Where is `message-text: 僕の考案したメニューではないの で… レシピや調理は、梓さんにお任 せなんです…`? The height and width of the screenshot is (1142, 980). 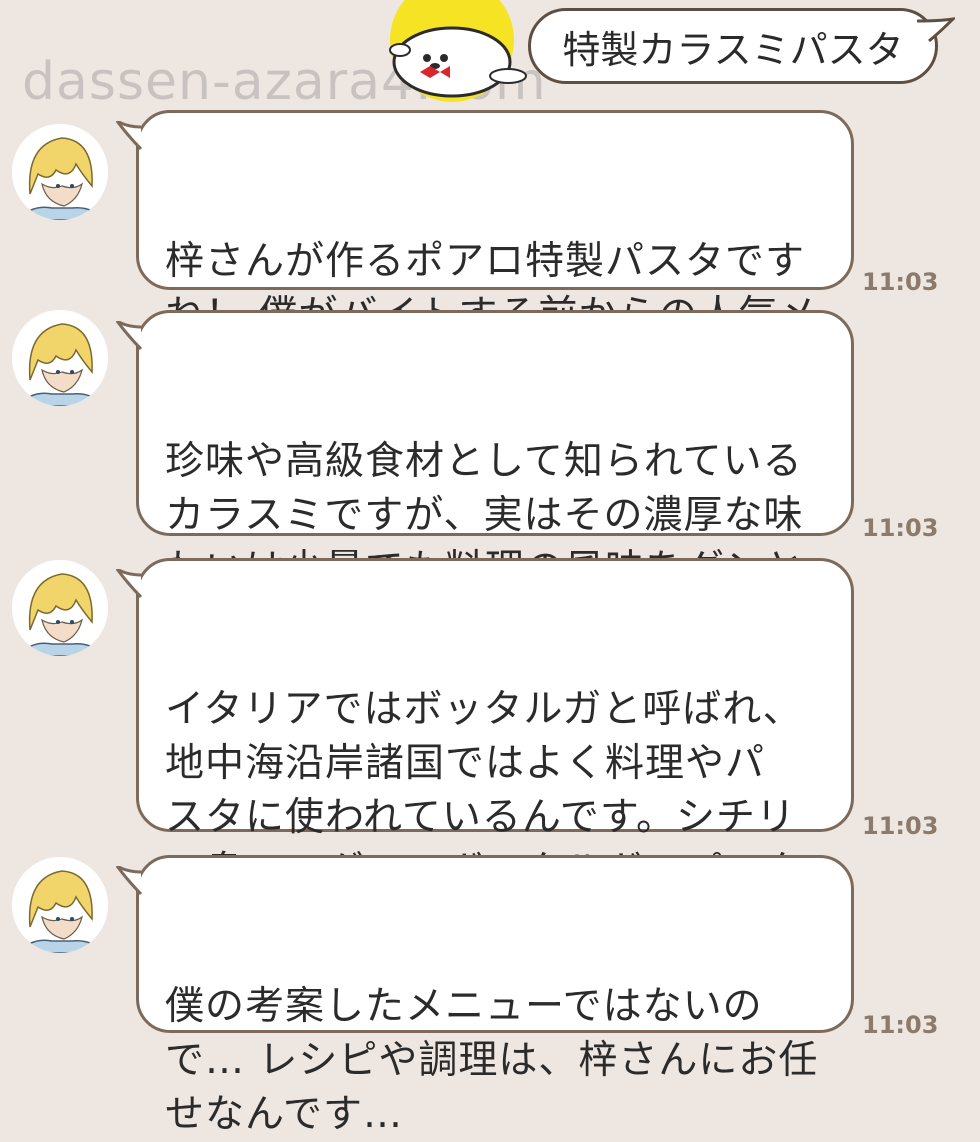
message-text: 僕の考案したメニューではないの で… レシピや調理は、梓さんにお任 せなんです… is located at coordinates (492, 1060).